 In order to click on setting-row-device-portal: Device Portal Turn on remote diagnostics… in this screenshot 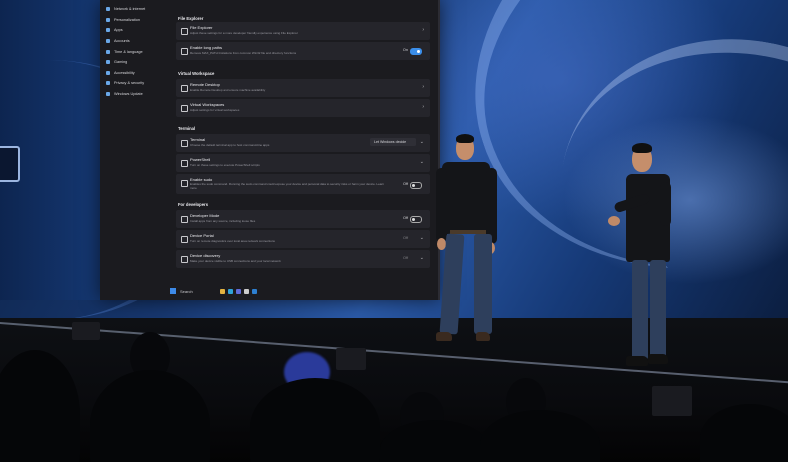, I will do `click(303, 239)`.